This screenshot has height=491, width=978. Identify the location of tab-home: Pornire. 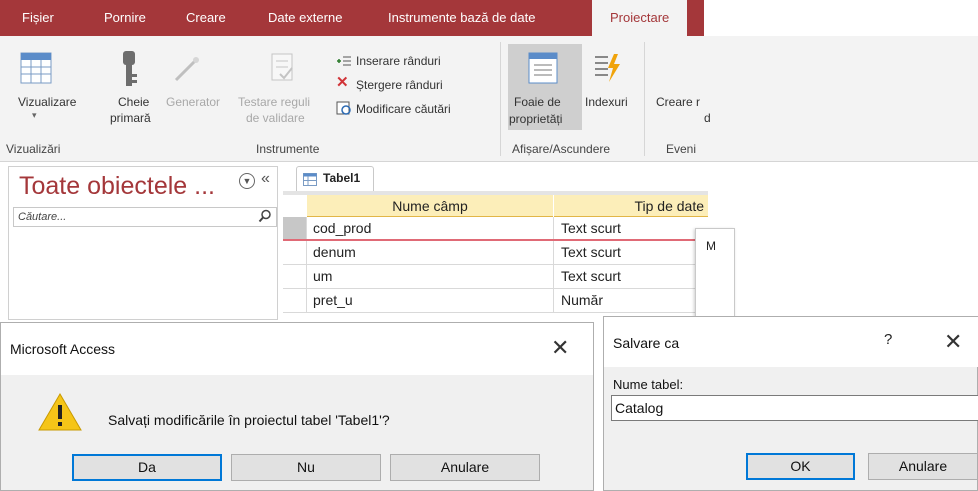
(125, 18).